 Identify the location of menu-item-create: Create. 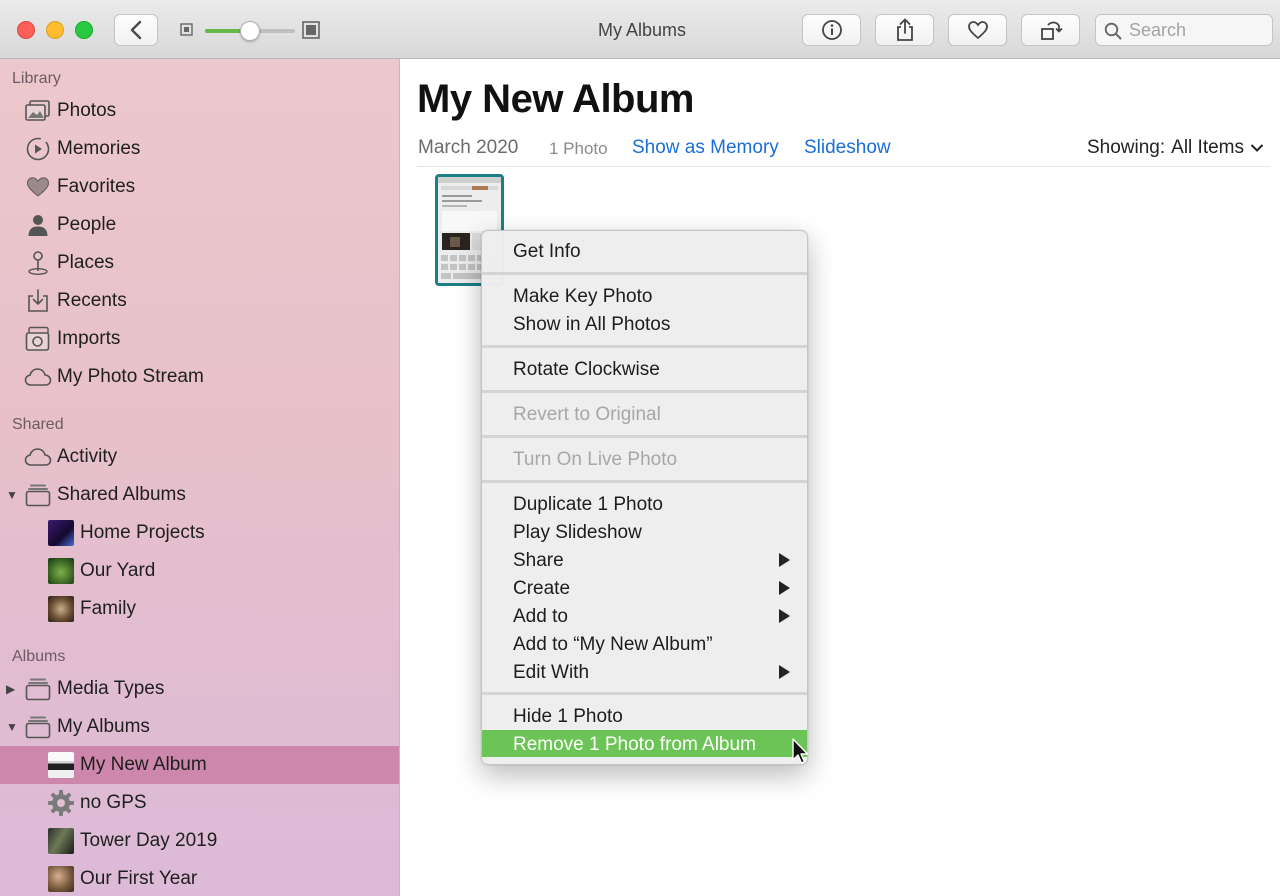
(644, 587).